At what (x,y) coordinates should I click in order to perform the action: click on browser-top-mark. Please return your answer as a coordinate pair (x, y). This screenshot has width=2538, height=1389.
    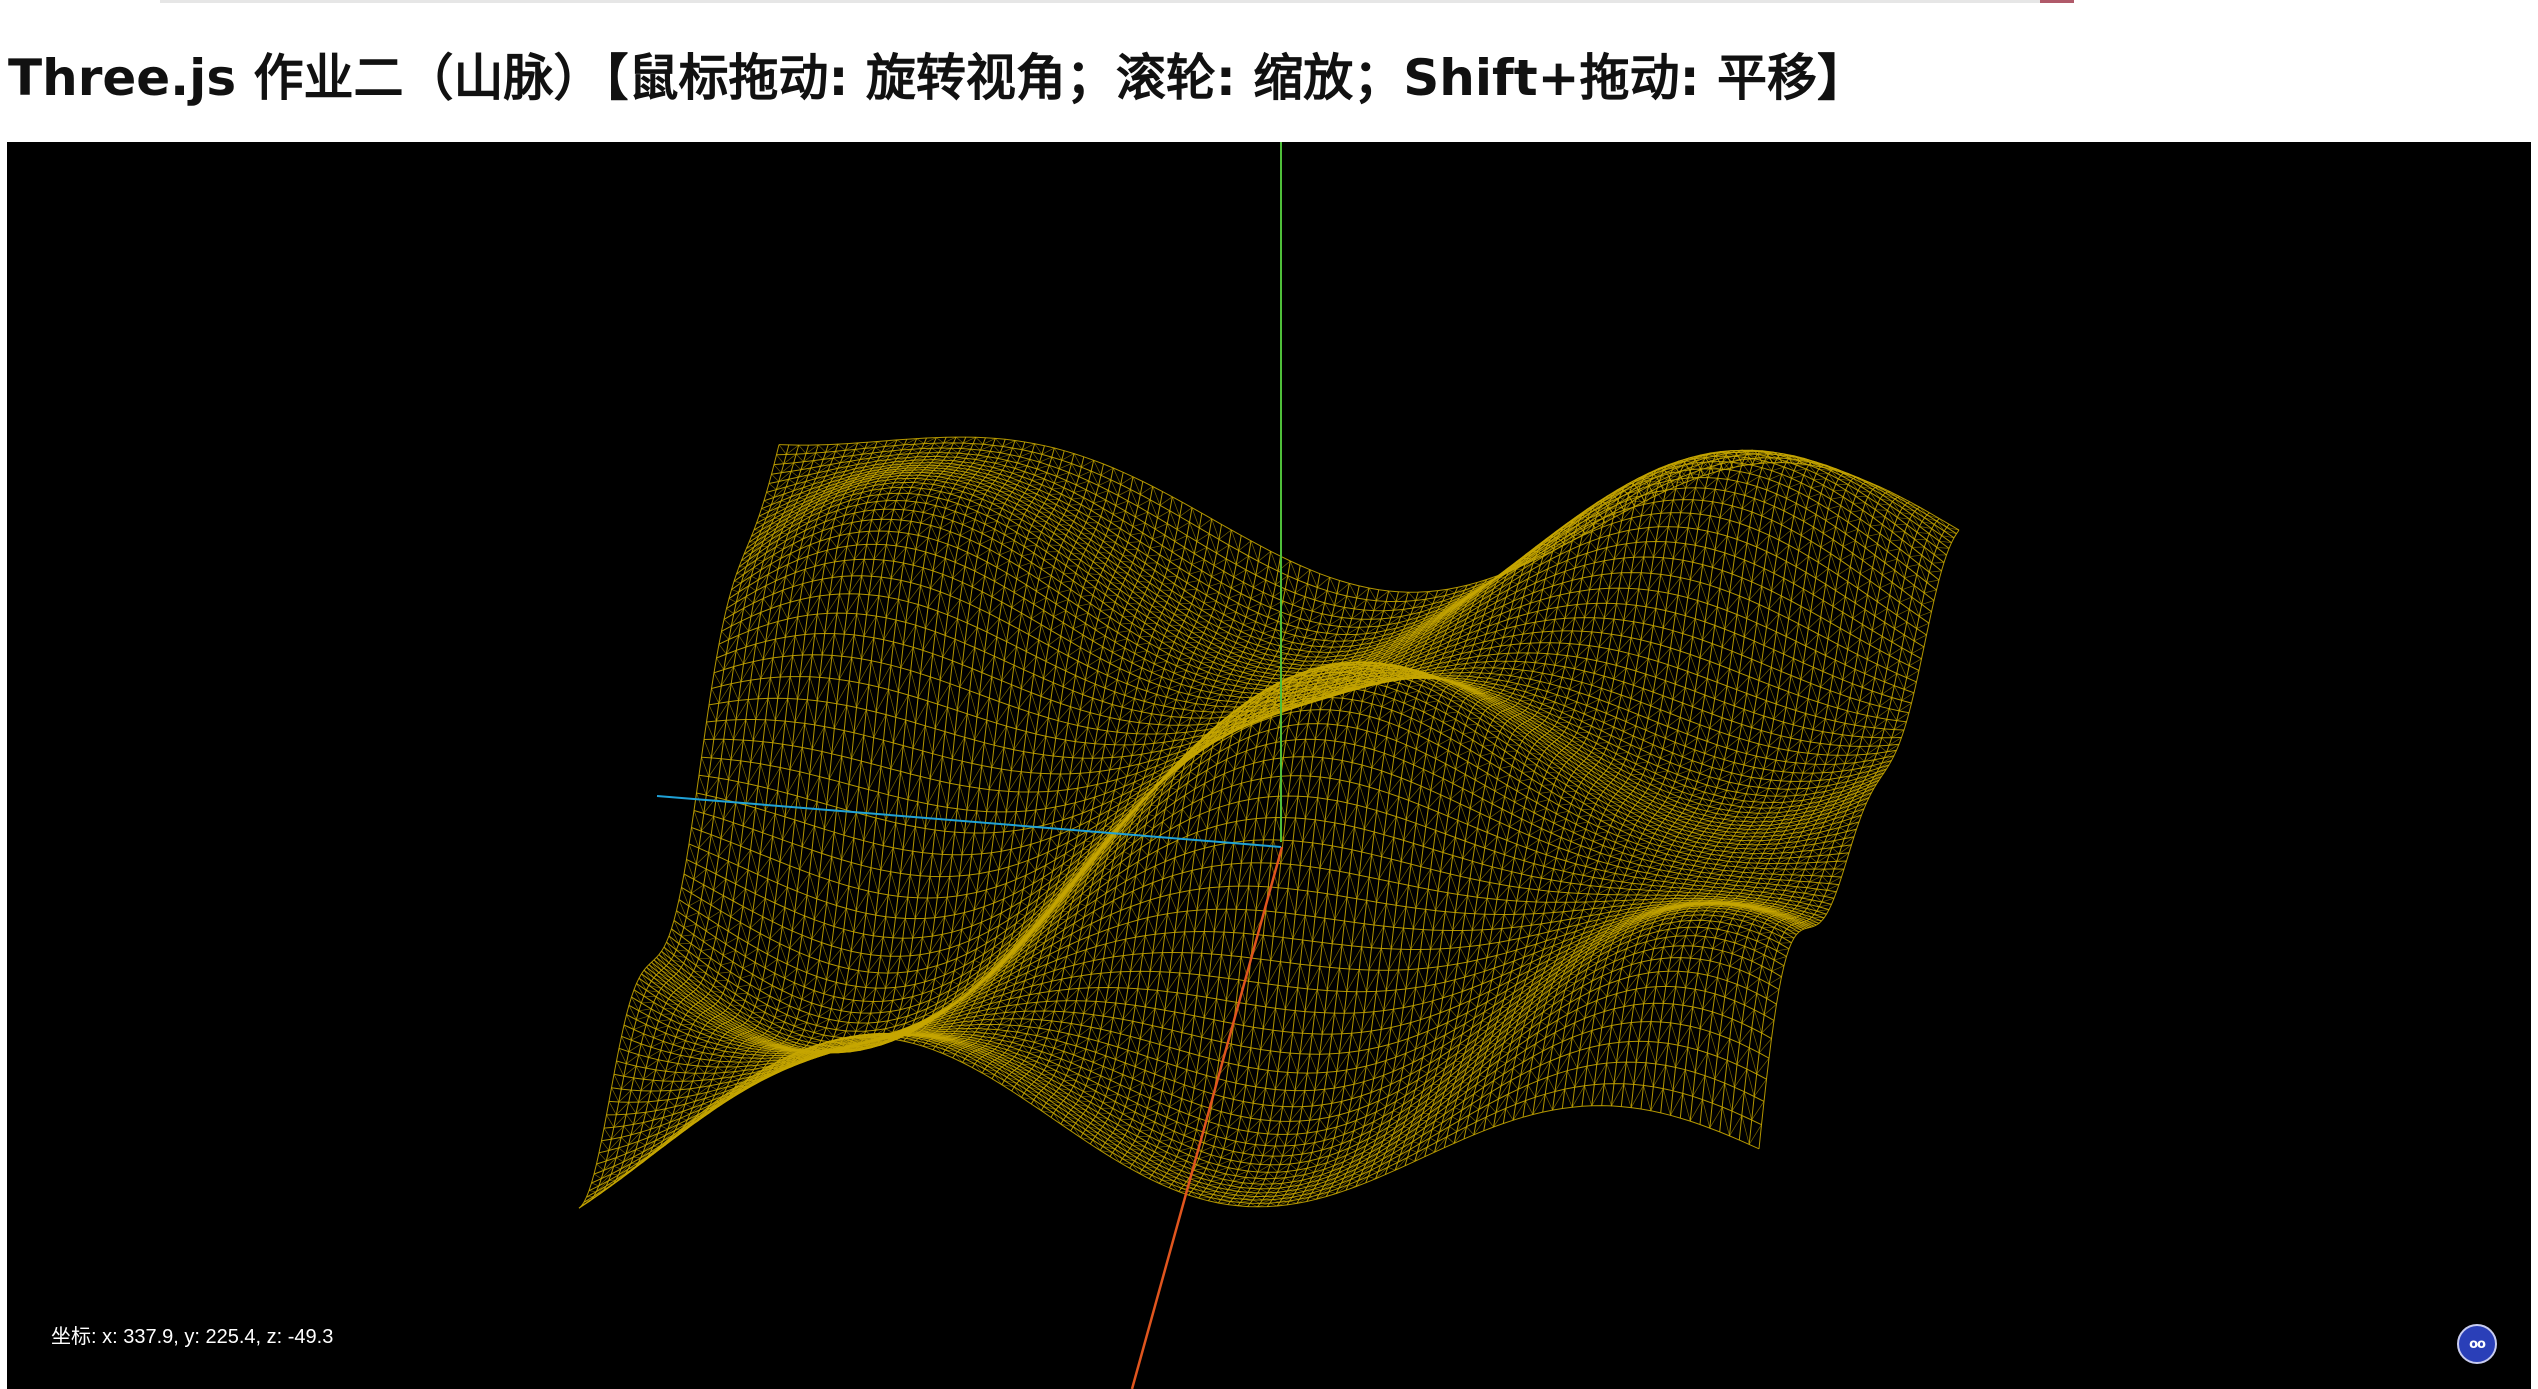
    Looking at the image, I should click on (2057, 1).